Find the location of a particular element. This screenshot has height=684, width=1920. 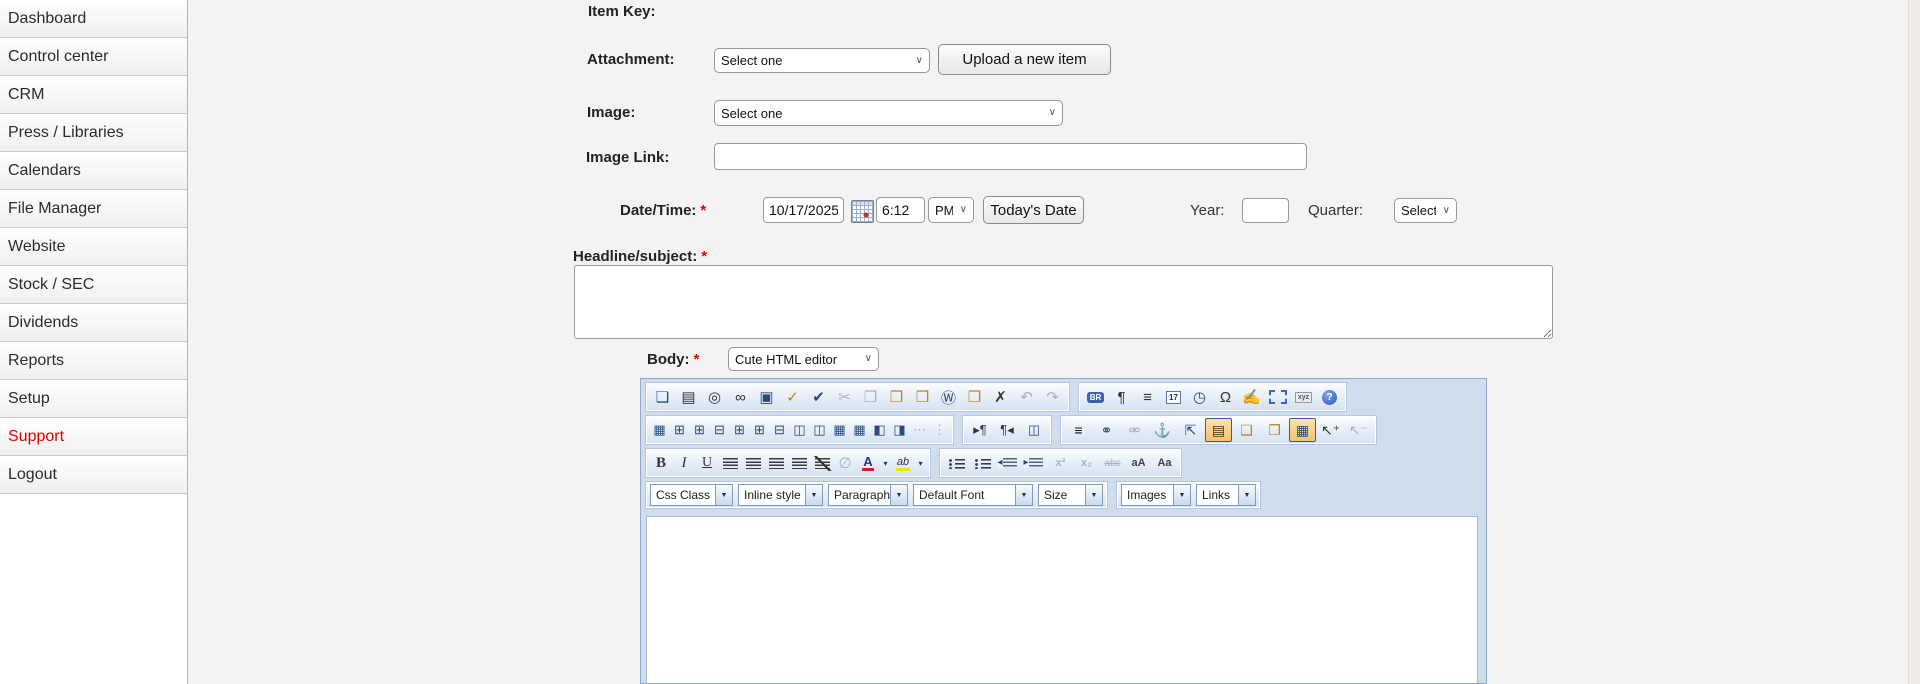

ampm-select: PM ∨ is located at coordinates (951, 210).